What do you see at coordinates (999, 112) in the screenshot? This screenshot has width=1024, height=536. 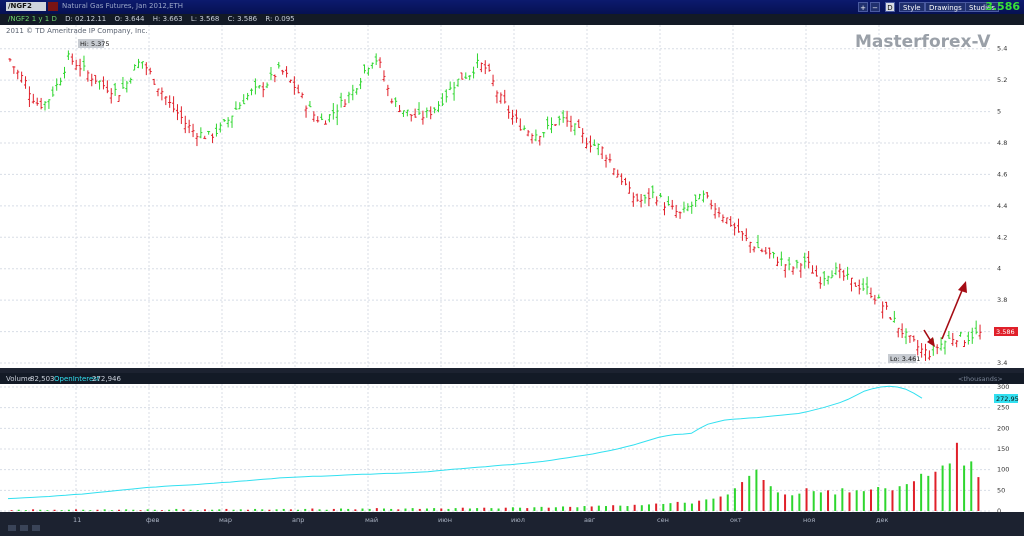 I see `price-y-tick: 5` at bounding box center [999, 112].